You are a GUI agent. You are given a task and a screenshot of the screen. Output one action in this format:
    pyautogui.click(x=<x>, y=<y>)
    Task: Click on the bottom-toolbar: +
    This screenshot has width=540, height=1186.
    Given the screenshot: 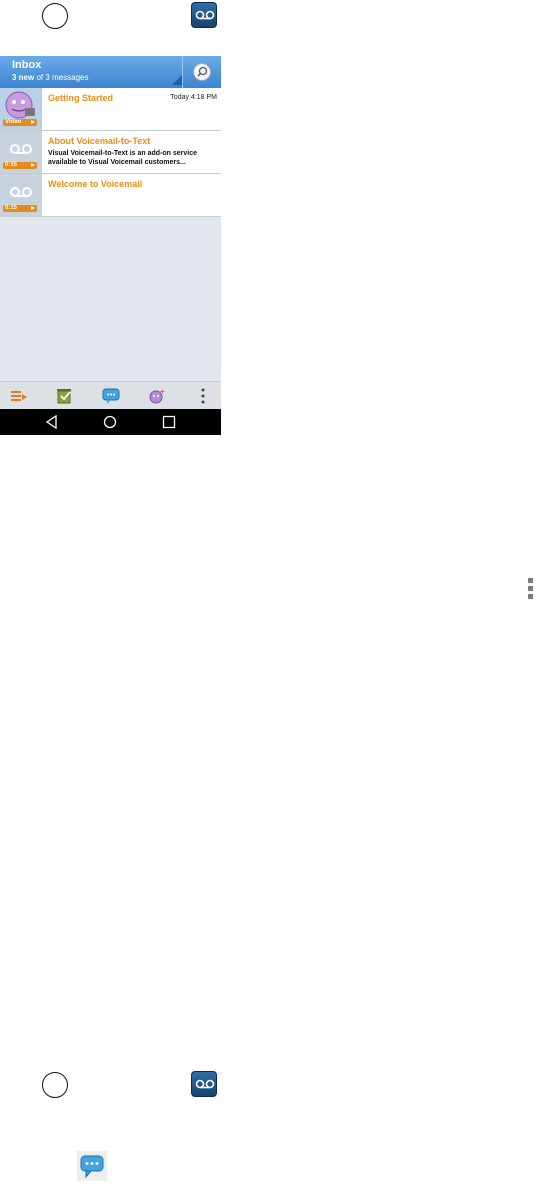 What is the action you would take?
    pyautogui.click(x=110, y=395)
    